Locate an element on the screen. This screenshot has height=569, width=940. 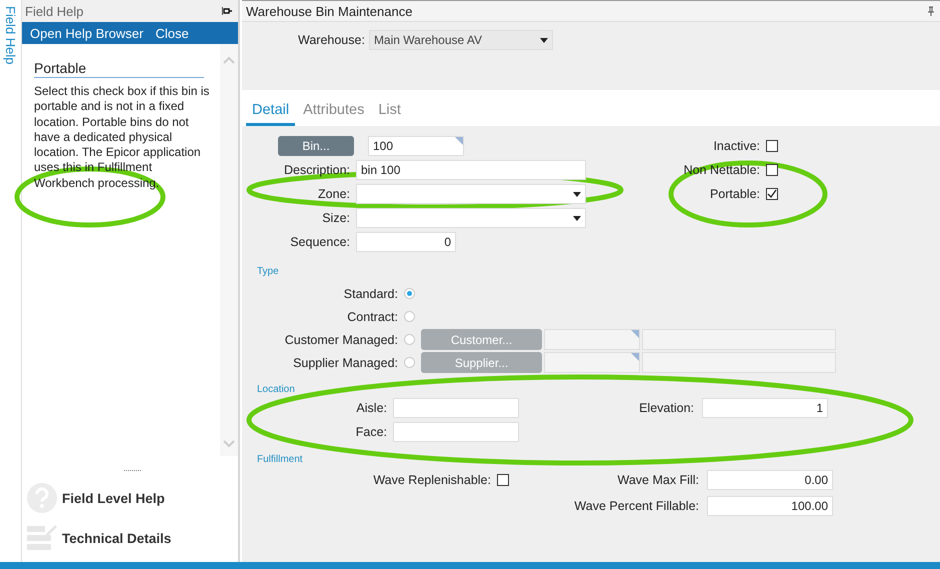
field-label: Inactive: is located at coordinates (736, 146).